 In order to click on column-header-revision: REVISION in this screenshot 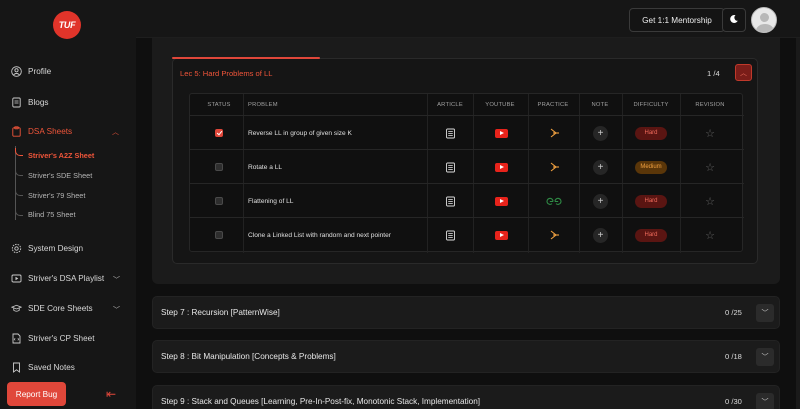, I will do `click(710, 105)`.